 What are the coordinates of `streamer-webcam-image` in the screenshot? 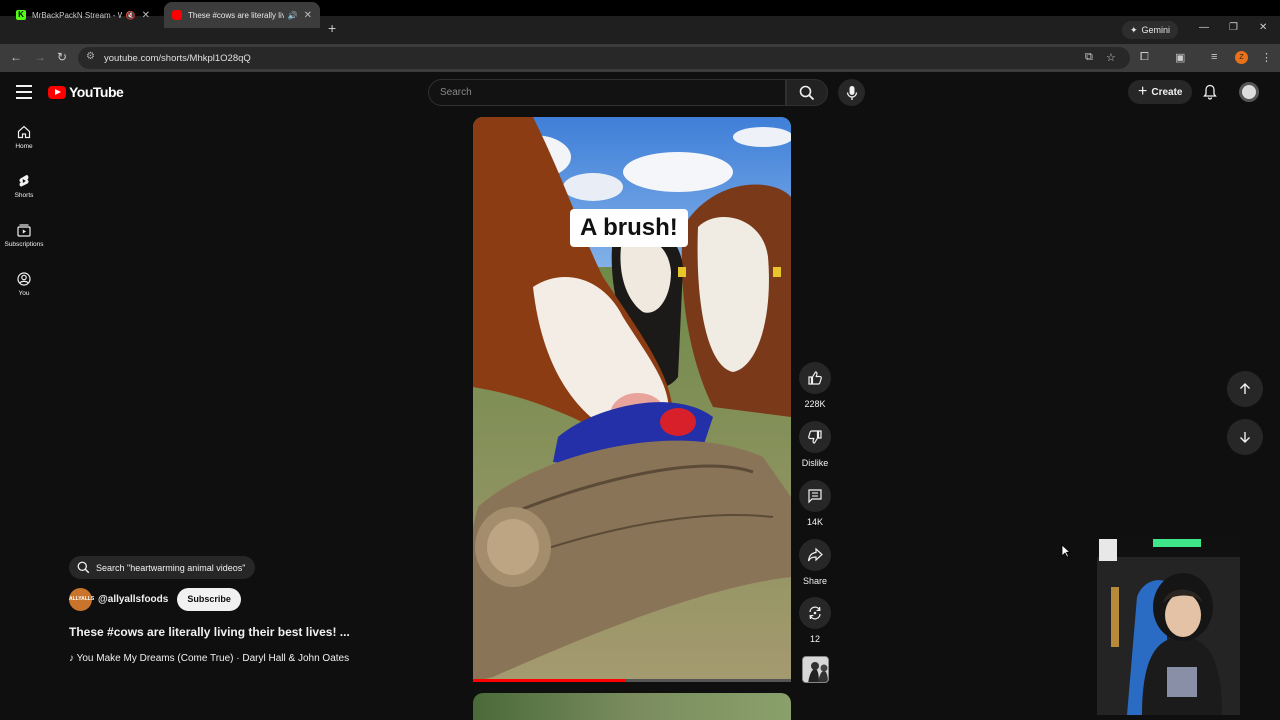 It's located at (1168, 626).